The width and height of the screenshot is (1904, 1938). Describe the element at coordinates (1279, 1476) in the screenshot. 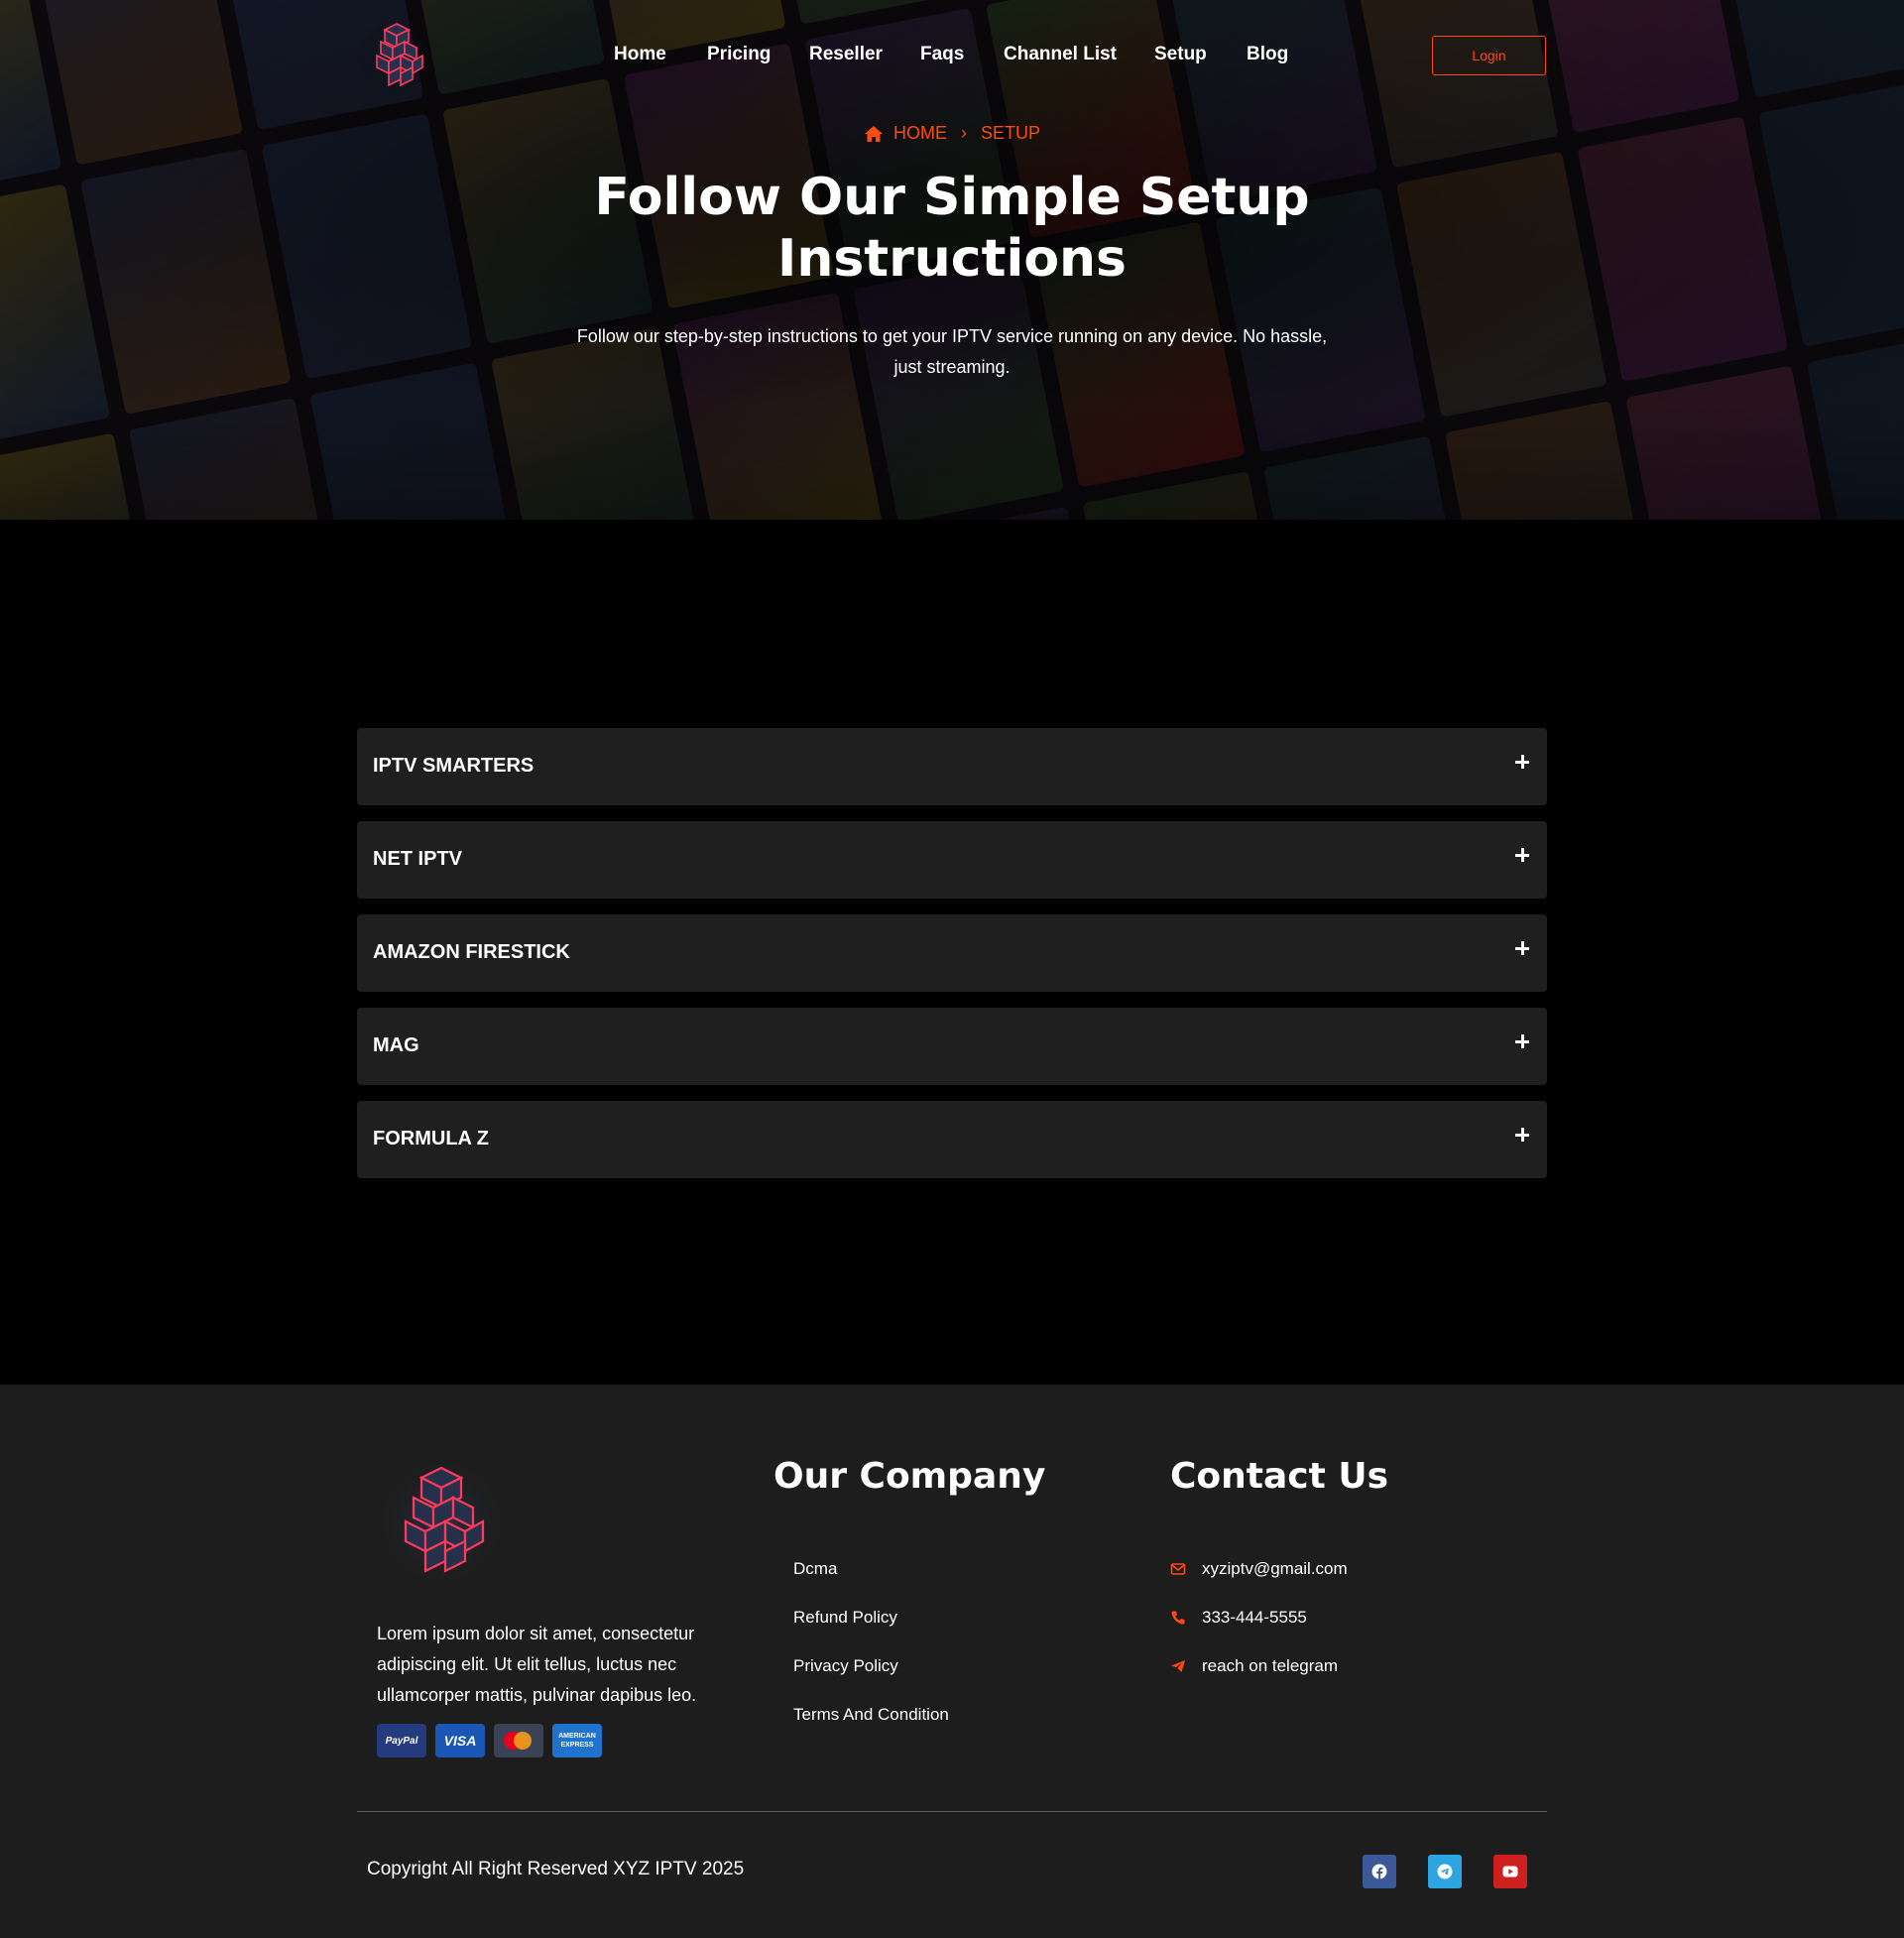

I see `contact-us-heading: Contact Us` at that location.